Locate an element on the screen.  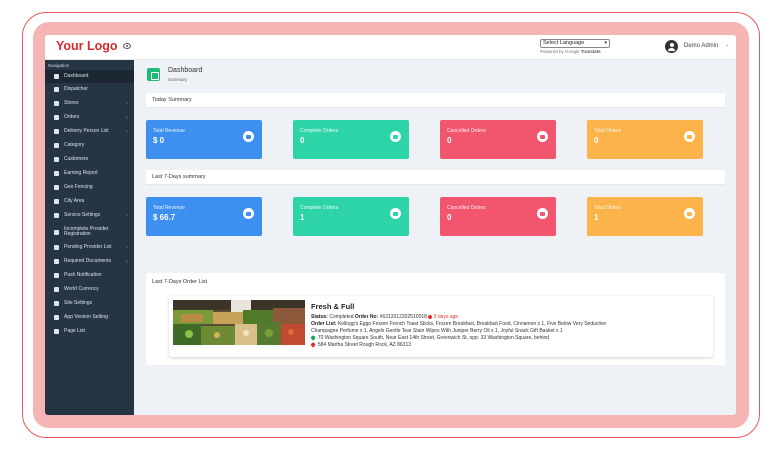
sidebar-item-delivery-person-list: Delivery Person List › is located at coordinates (89, 131).